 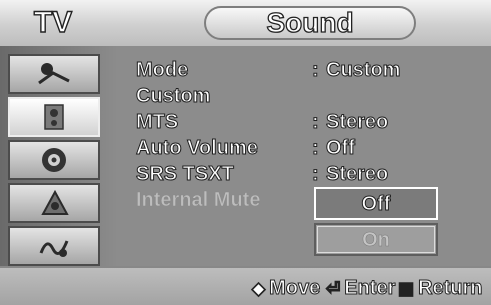 I want to click on dropdown-option-off: Off, so click(x=376, y=203).